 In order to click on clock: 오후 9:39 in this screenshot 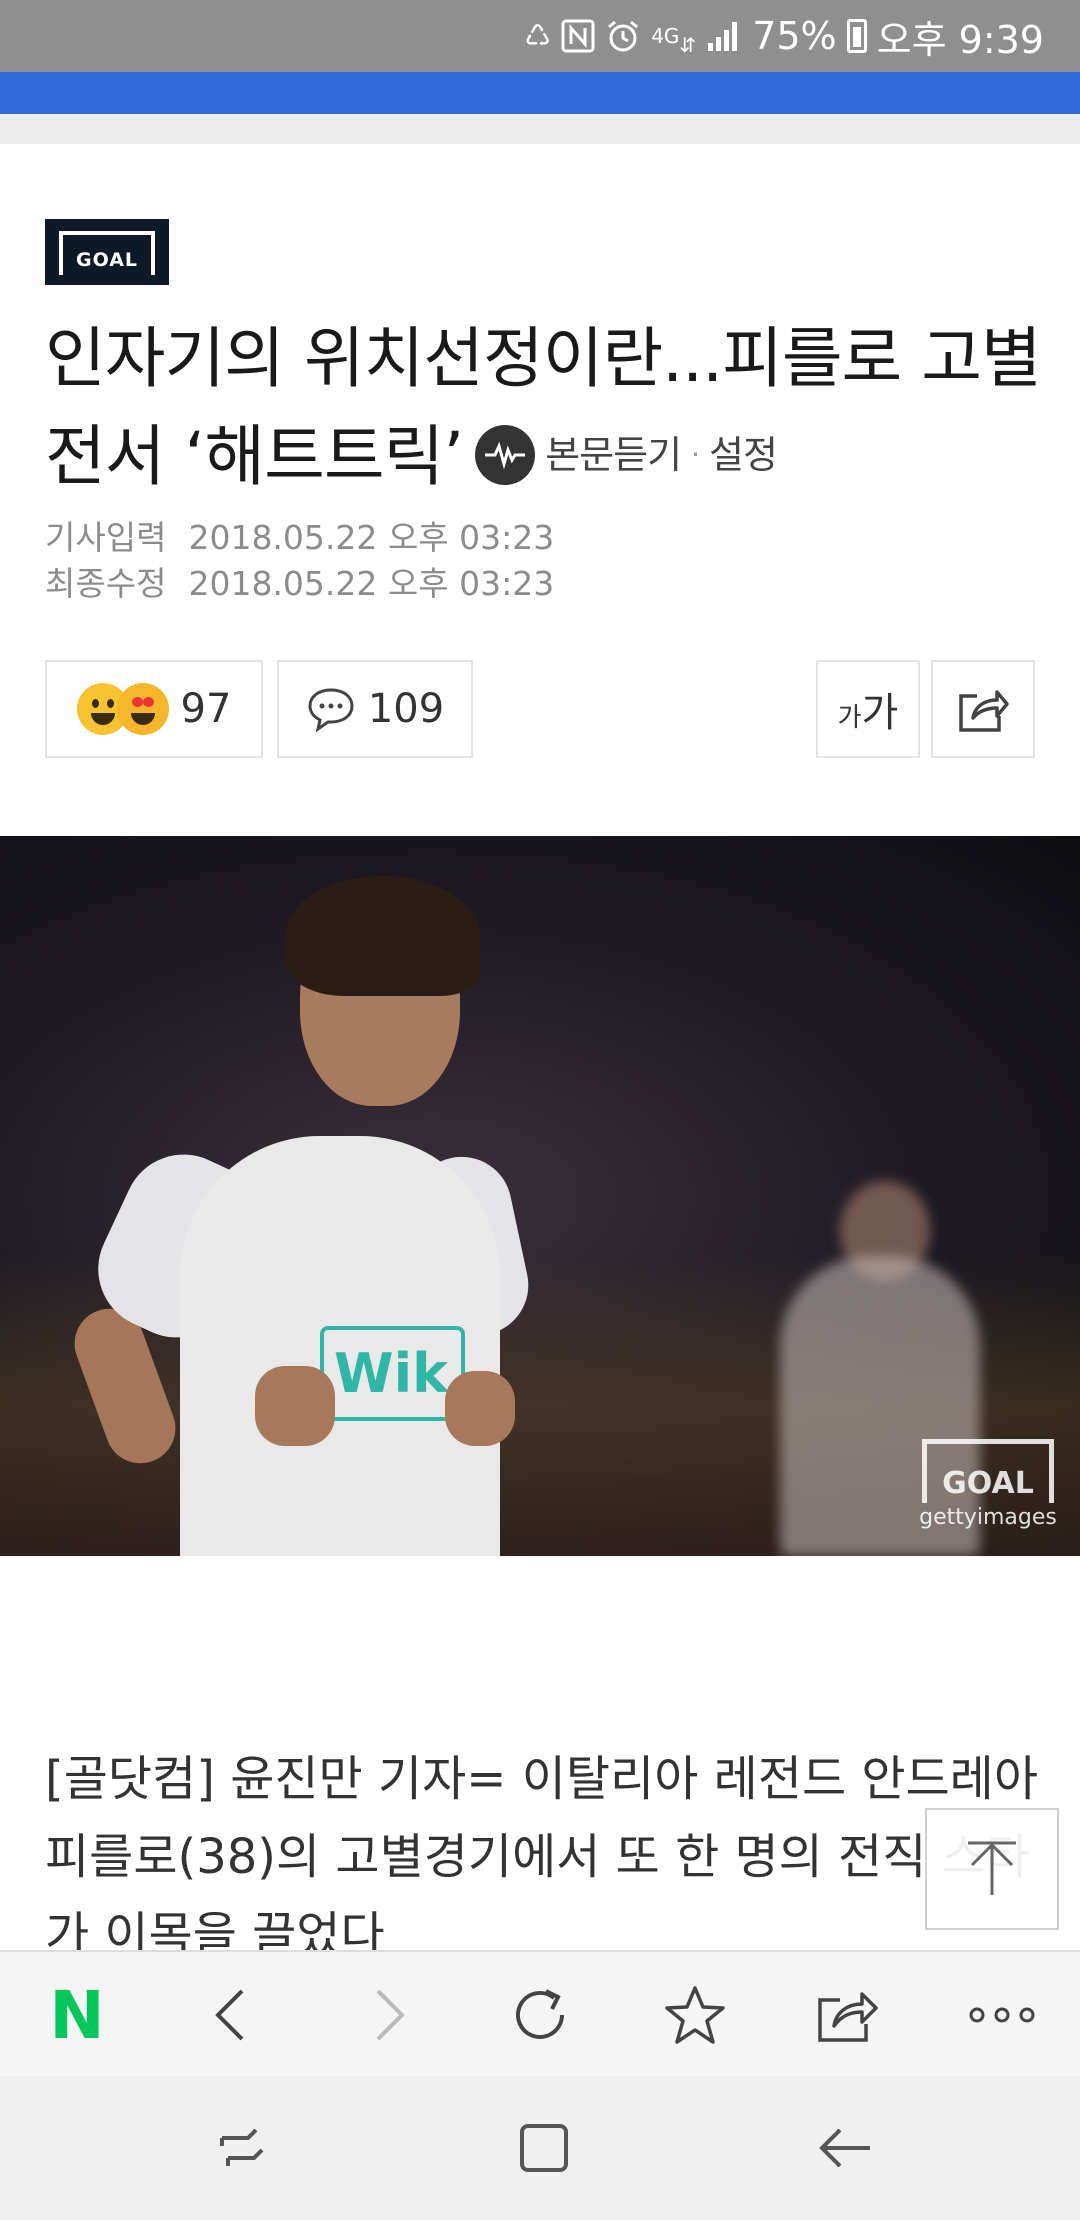, I will do `click(960, 39)`.